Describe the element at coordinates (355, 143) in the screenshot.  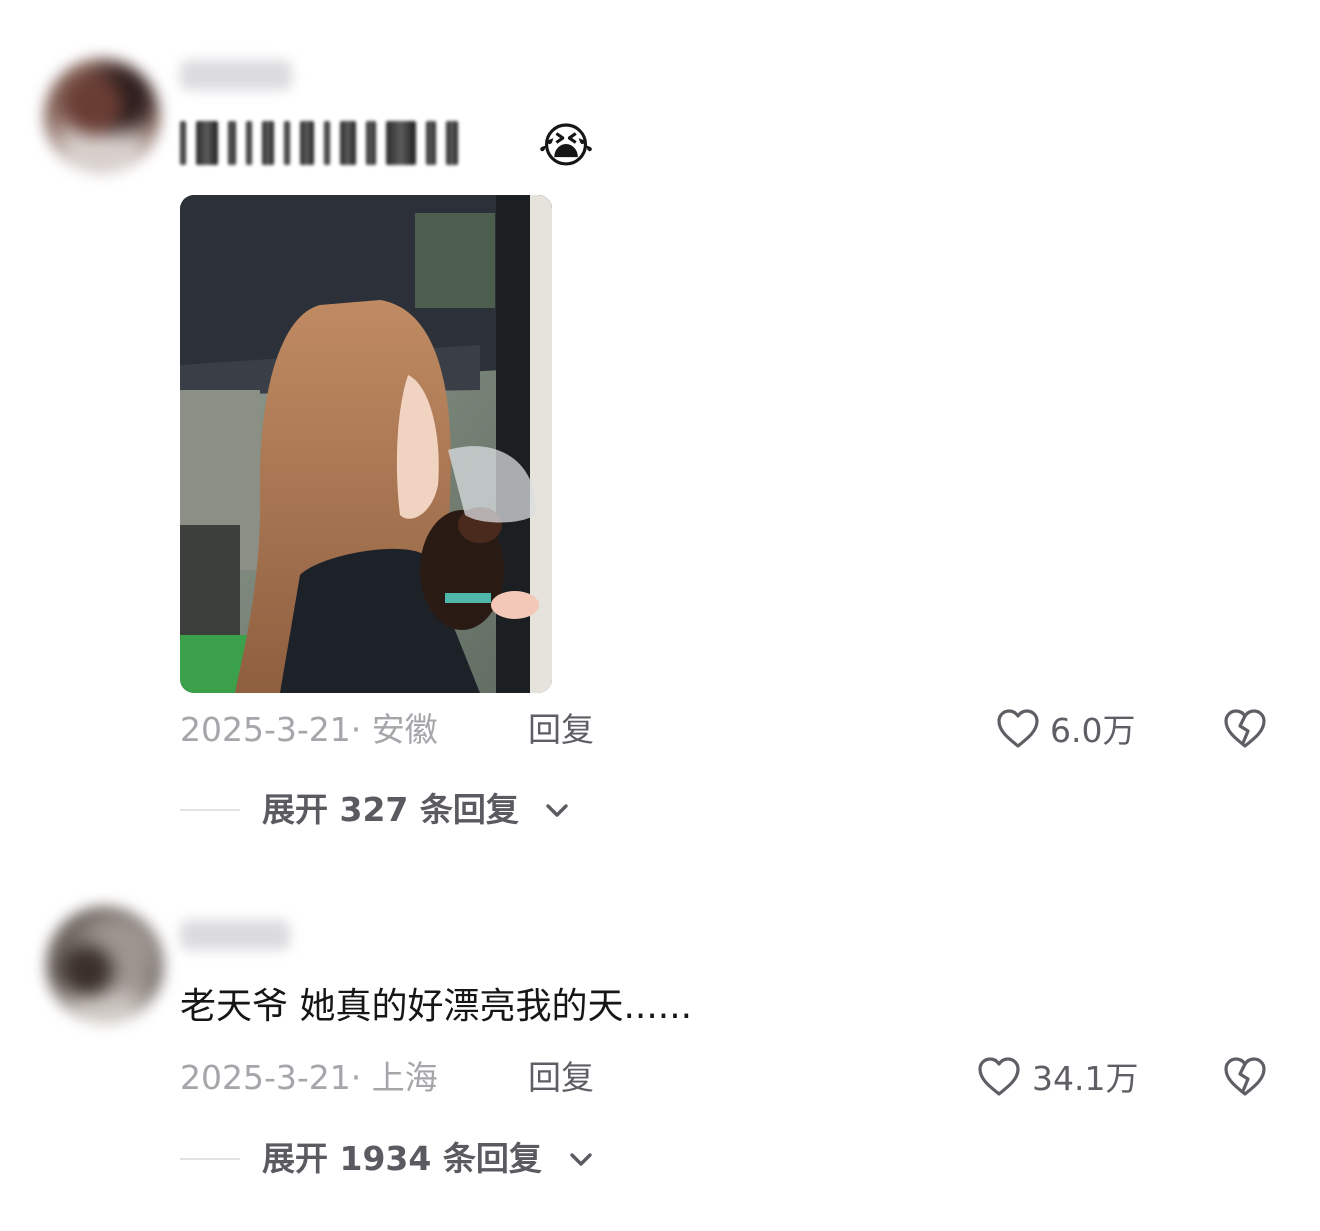
I see `comment-text-redacted` at that location.